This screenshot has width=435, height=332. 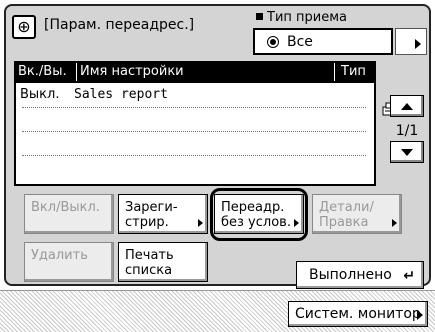 What do you see at coordinates (358, 314) in the screenshot?
I see `system-monitor-button: Систем. монитор` at bounding box center [358, 314].